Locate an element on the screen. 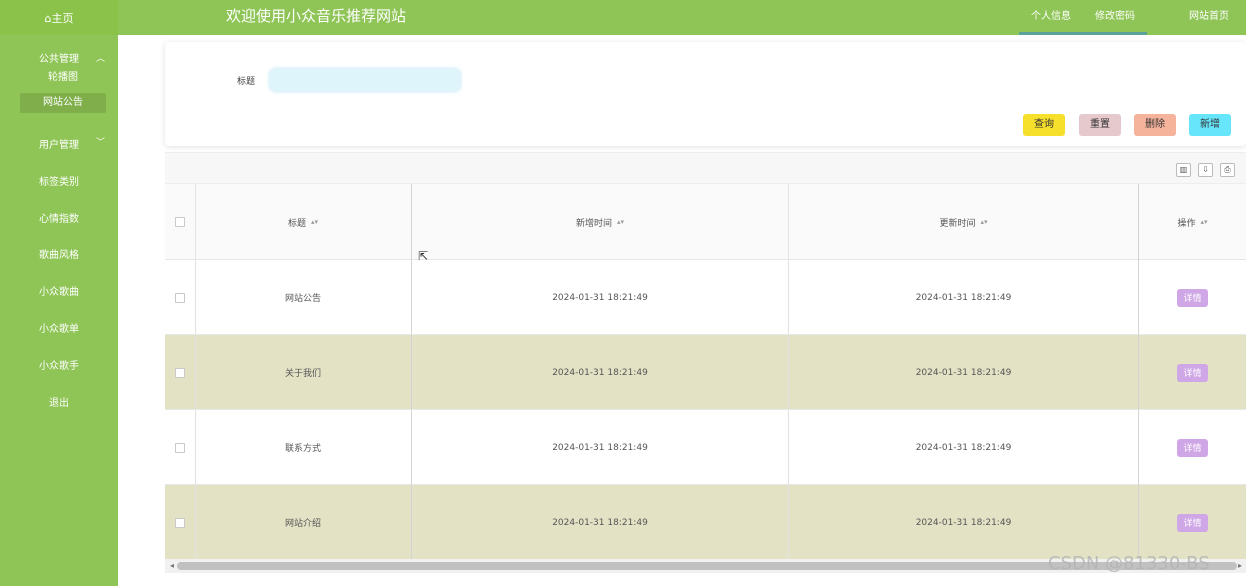 This screenshot has width=1246, height=586. add-button: 新增 is located at coordinates (1210, 125).